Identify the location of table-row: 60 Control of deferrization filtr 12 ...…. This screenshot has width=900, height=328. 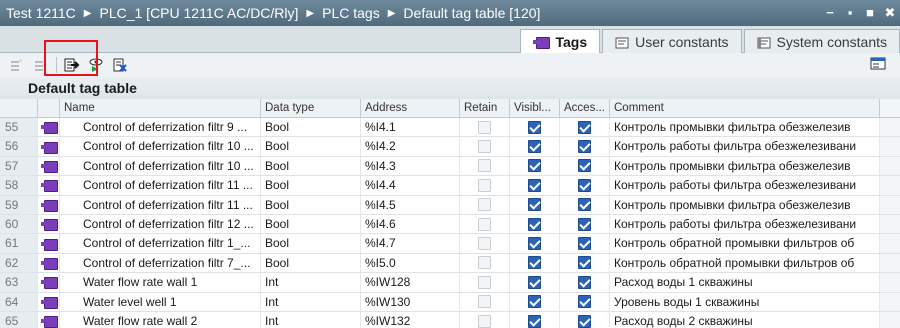
(450, 224).